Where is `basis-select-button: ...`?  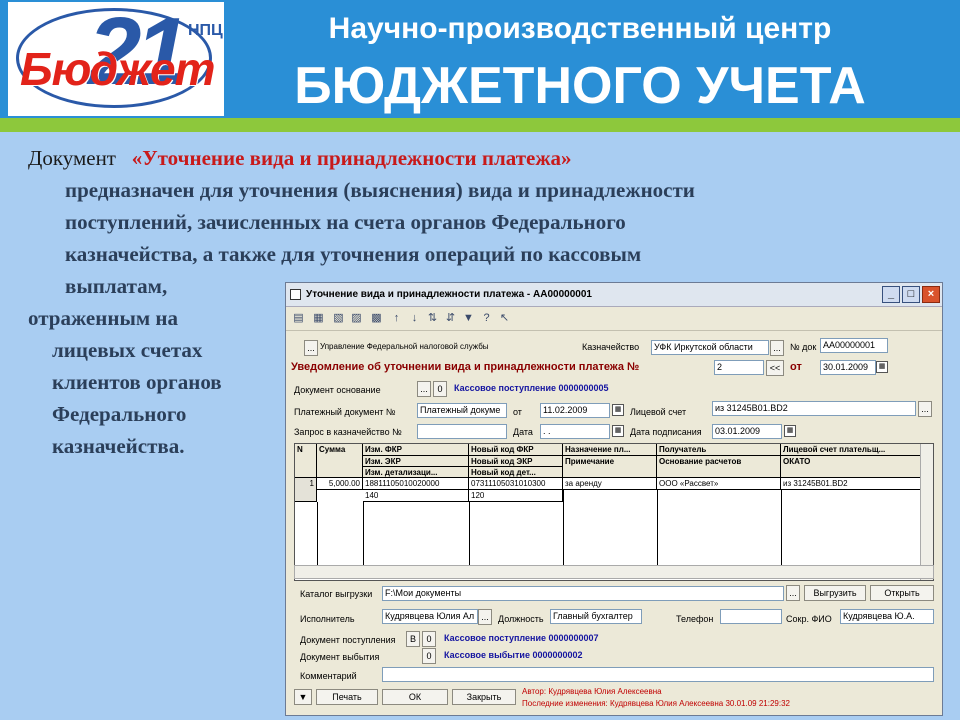 basis-select-button: ... is located at coordinates (424, 389).